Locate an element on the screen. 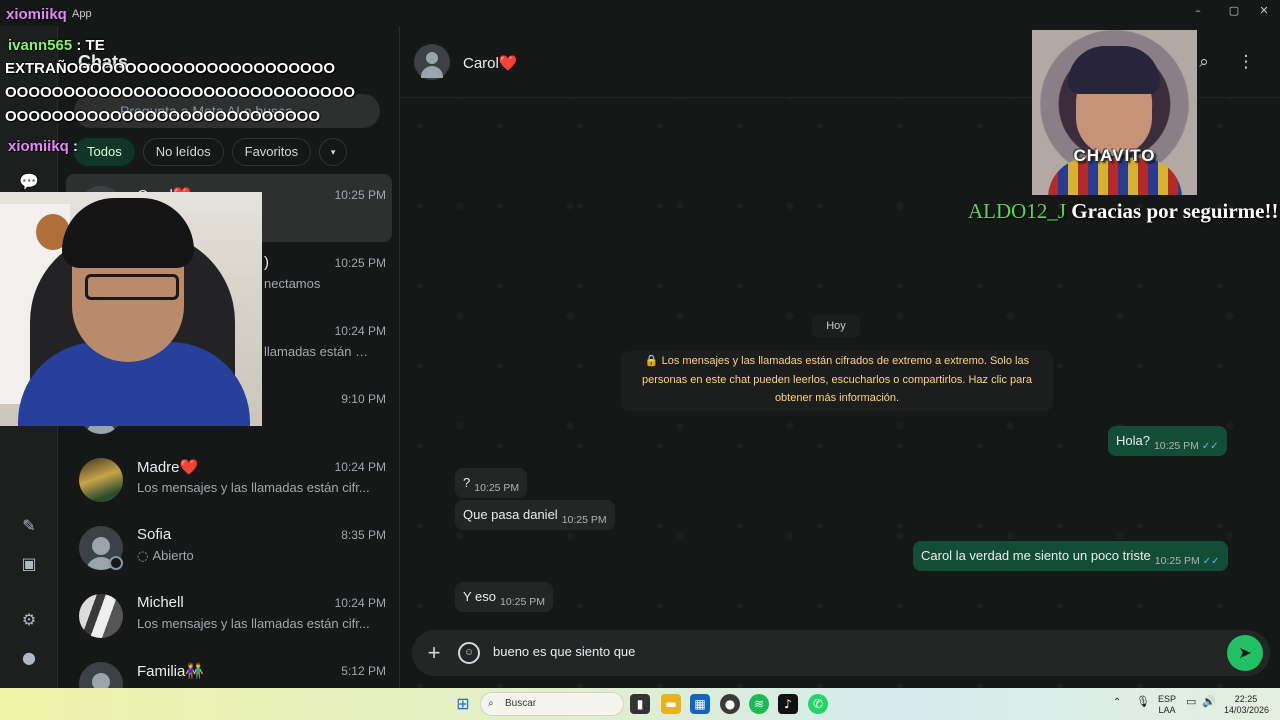  volume-icon: 🔊 is located at coordinates (1209, 702).